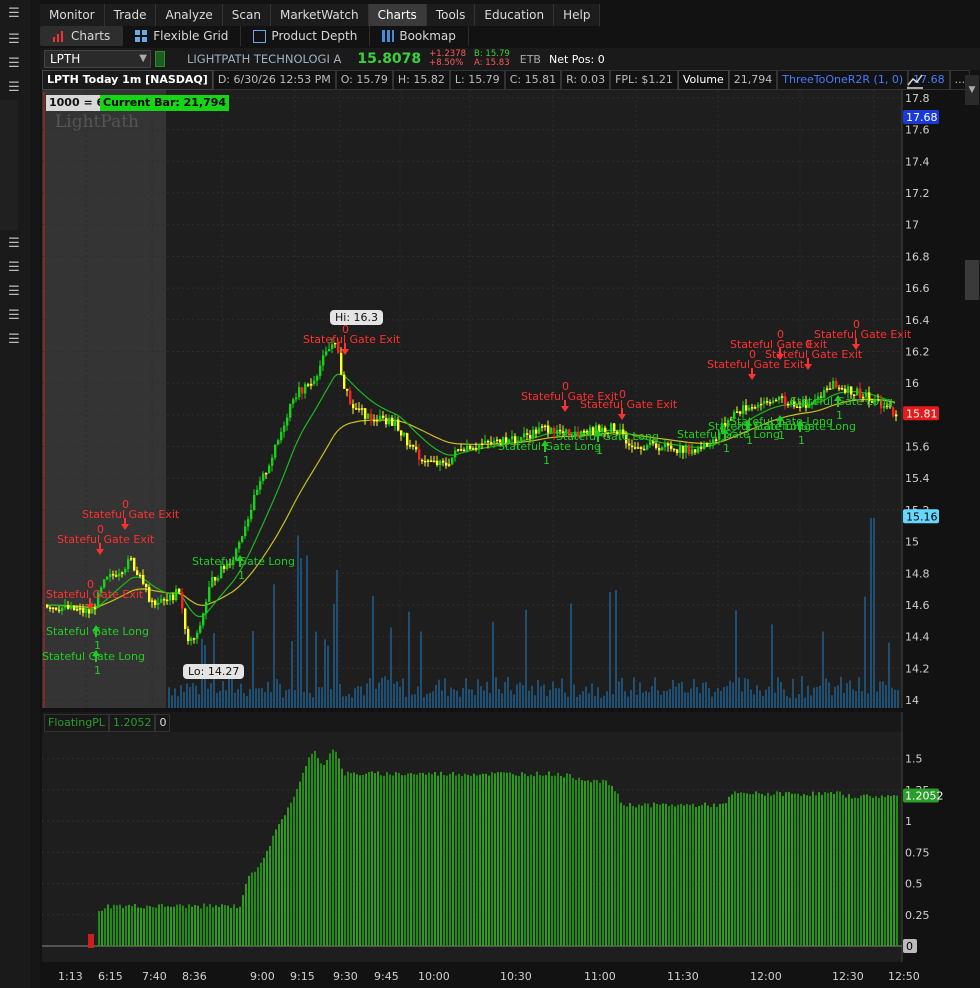  I want to click on exit-signal-label: Stateful Gate Exit, so click(106, 539).